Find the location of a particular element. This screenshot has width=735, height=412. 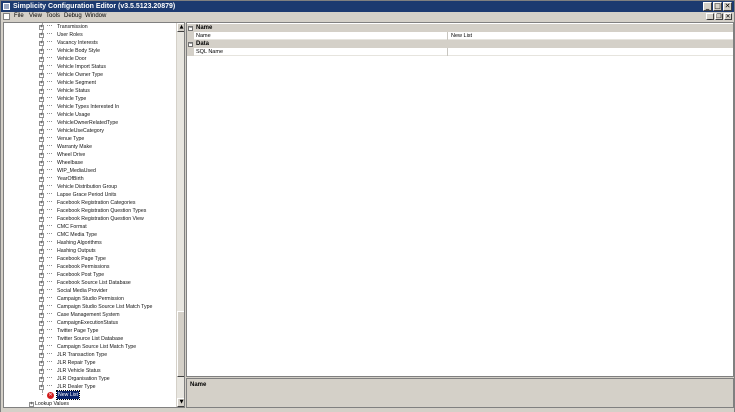

tree-node: + JLR Transaction Type is located at coordinates (90, 355).